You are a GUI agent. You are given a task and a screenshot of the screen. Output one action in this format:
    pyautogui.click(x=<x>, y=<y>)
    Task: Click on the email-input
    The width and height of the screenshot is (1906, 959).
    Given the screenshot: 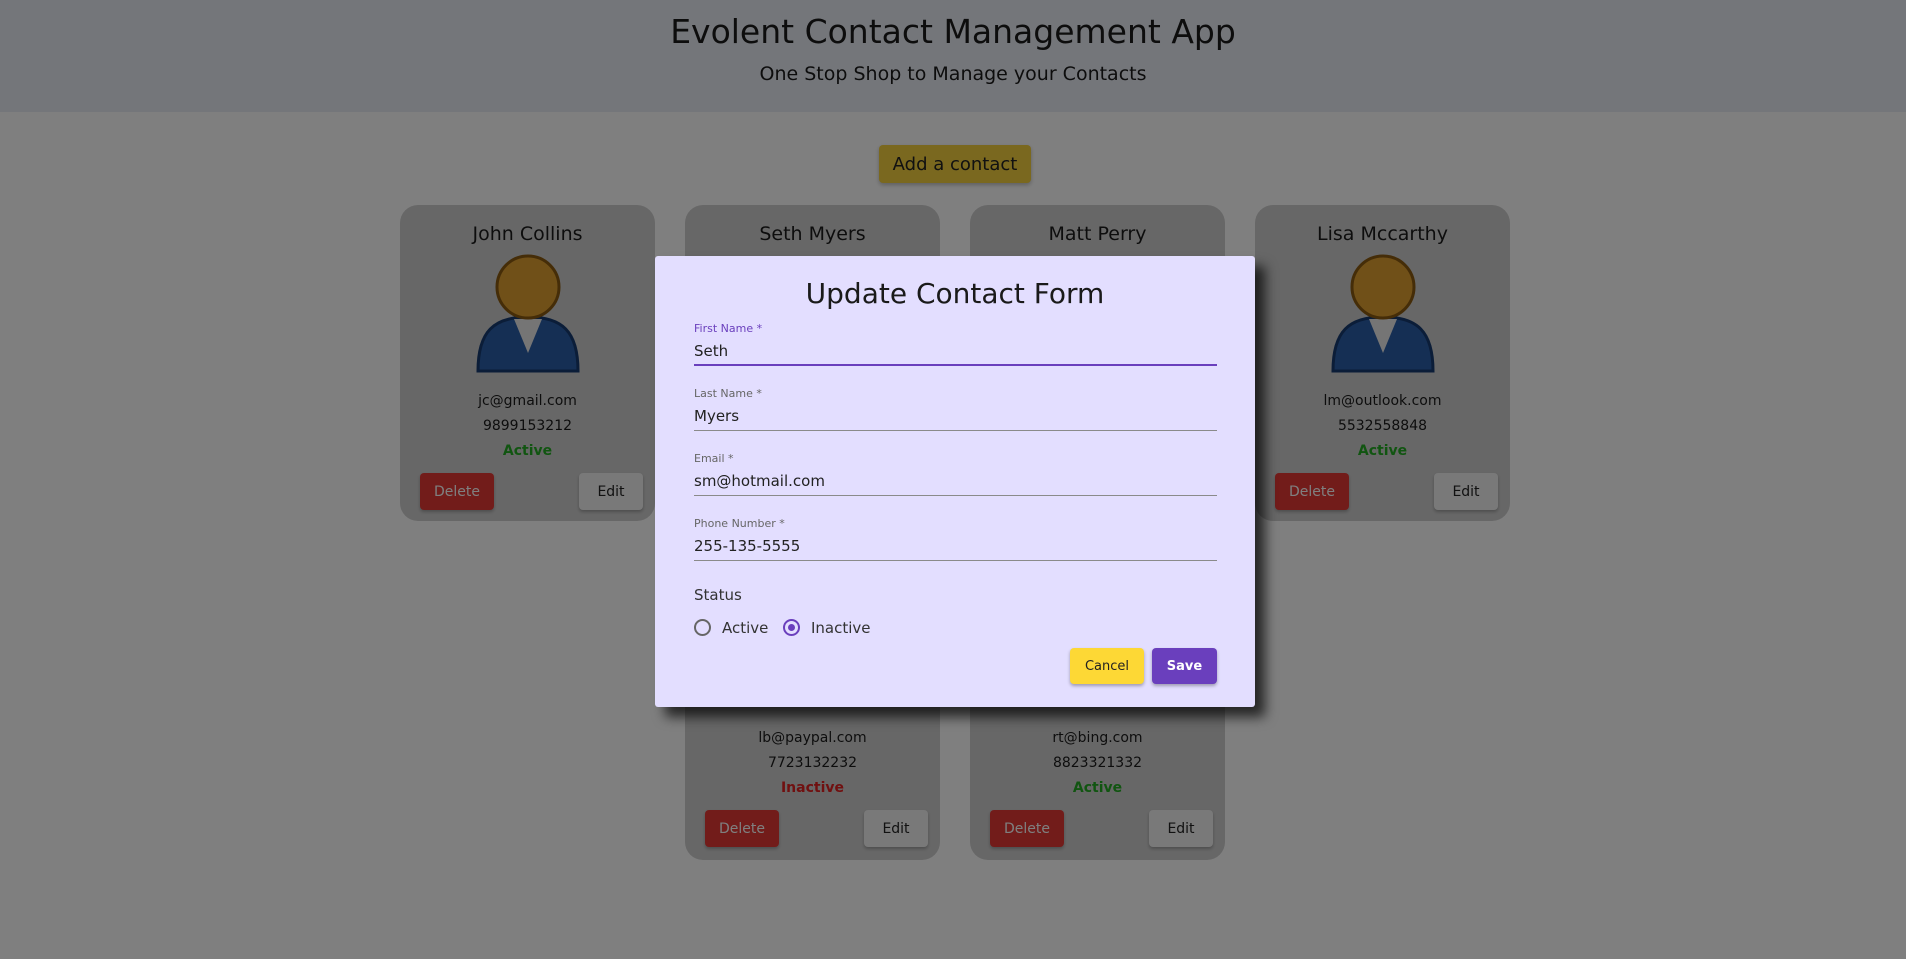 What is the action you would take?
    pyautogui.click(x=955, y=481)
    